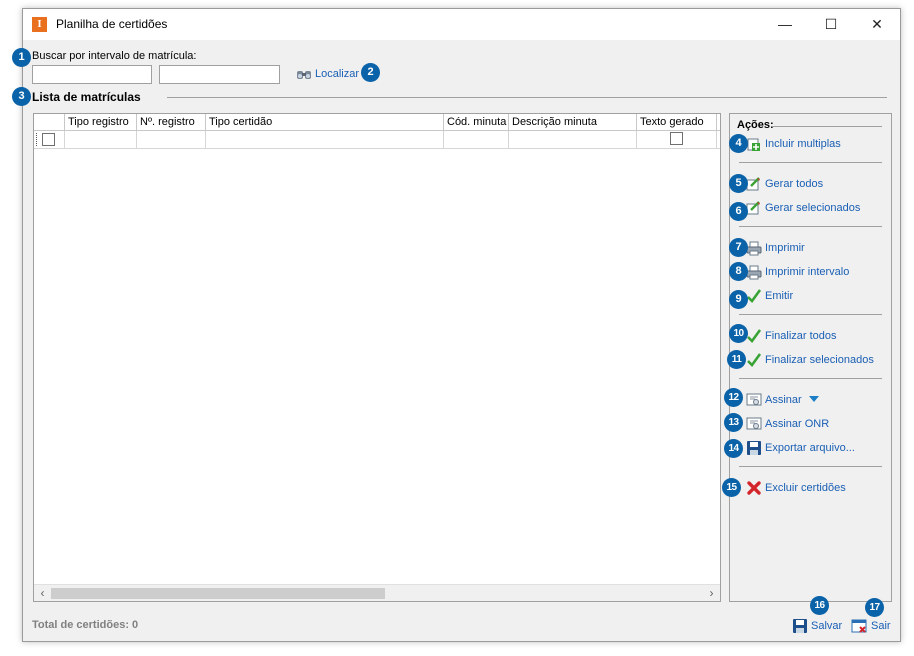  I want to click on callout-badge-6: 6, so click(738, 211).